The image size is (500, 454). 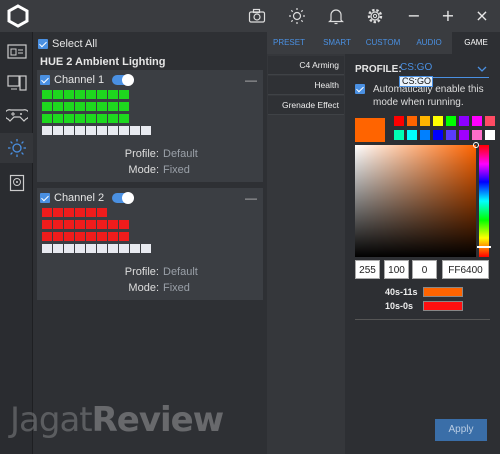 I want to click on nav-pc-icon, so click(x=16, y=83).